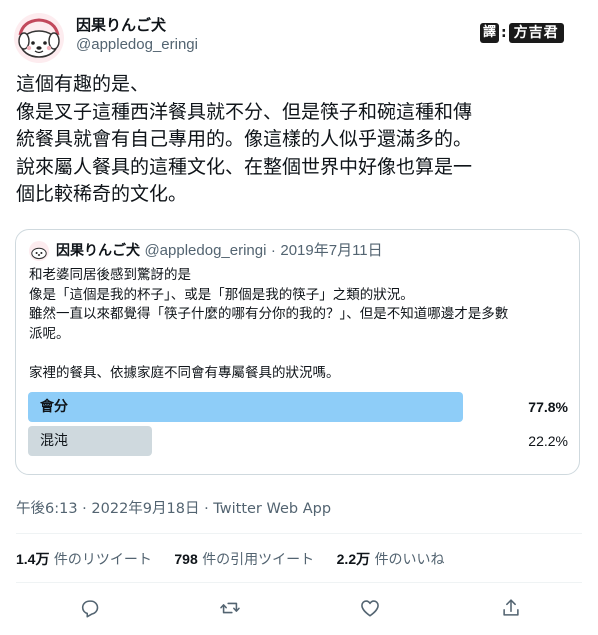 This screenshot has height=635, width=598. What do you see at coordinates (548, 441) in the screenshot?
I see `poll-option-percent: 22.2%` at bounding box center [548, 441].